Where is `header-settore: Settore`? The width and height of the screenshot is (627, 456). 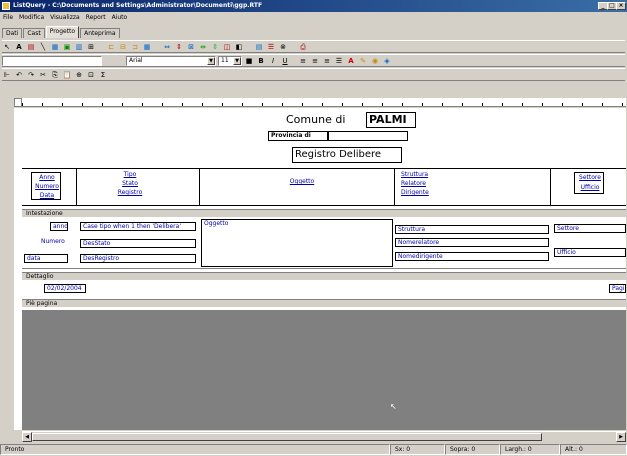 header-settore: Settore is located at coordinates (590, 177).